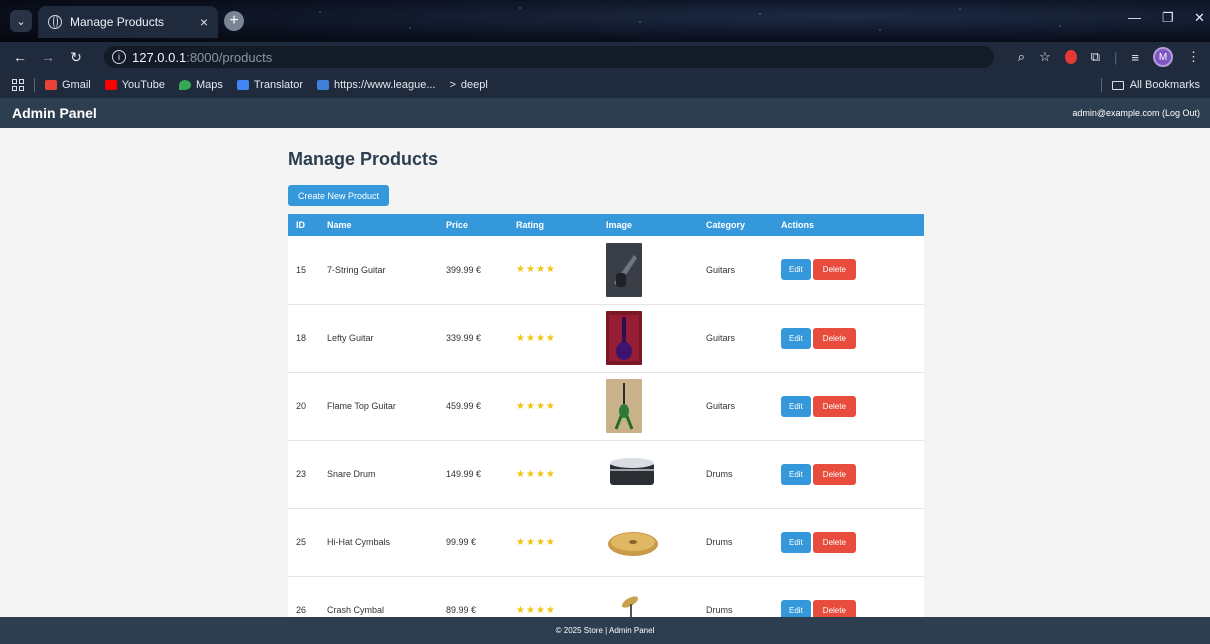 This screenshot has height=644, width=1210. I want to click on extension-icon, so click(1070, 57).